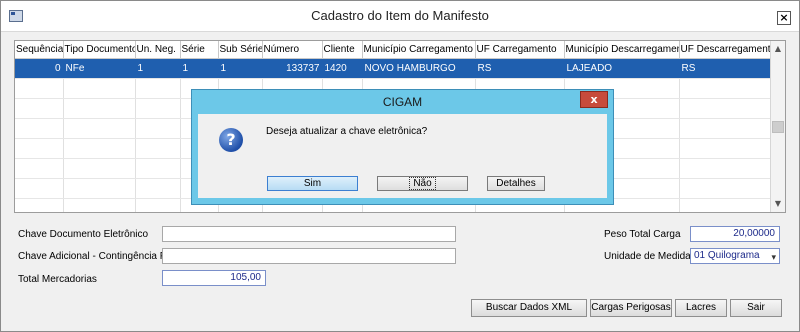  Describe the element at coordinates (784, 18) in the screenshot. I see `close-icon: ×` at that location.